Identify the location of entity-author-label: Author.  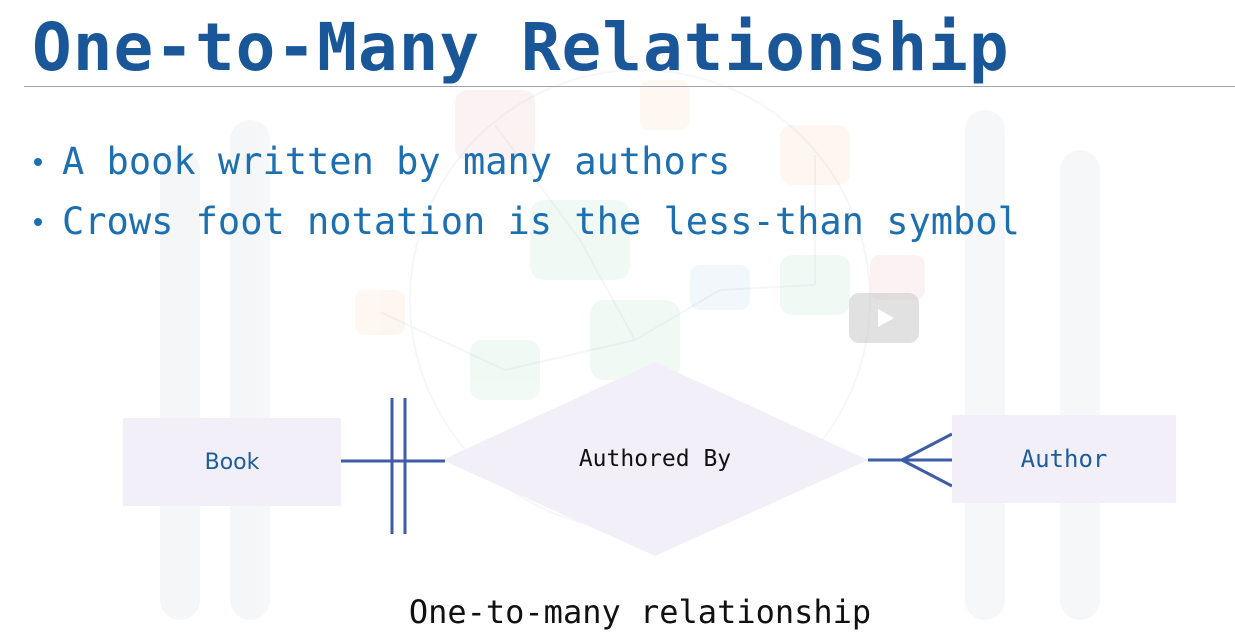
(1064, 459).